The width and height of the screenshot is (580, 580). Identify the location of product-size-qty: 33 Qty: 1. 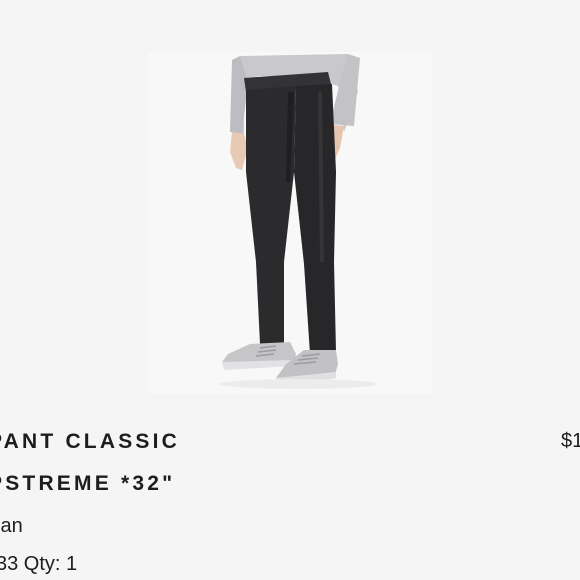
(39, 564).